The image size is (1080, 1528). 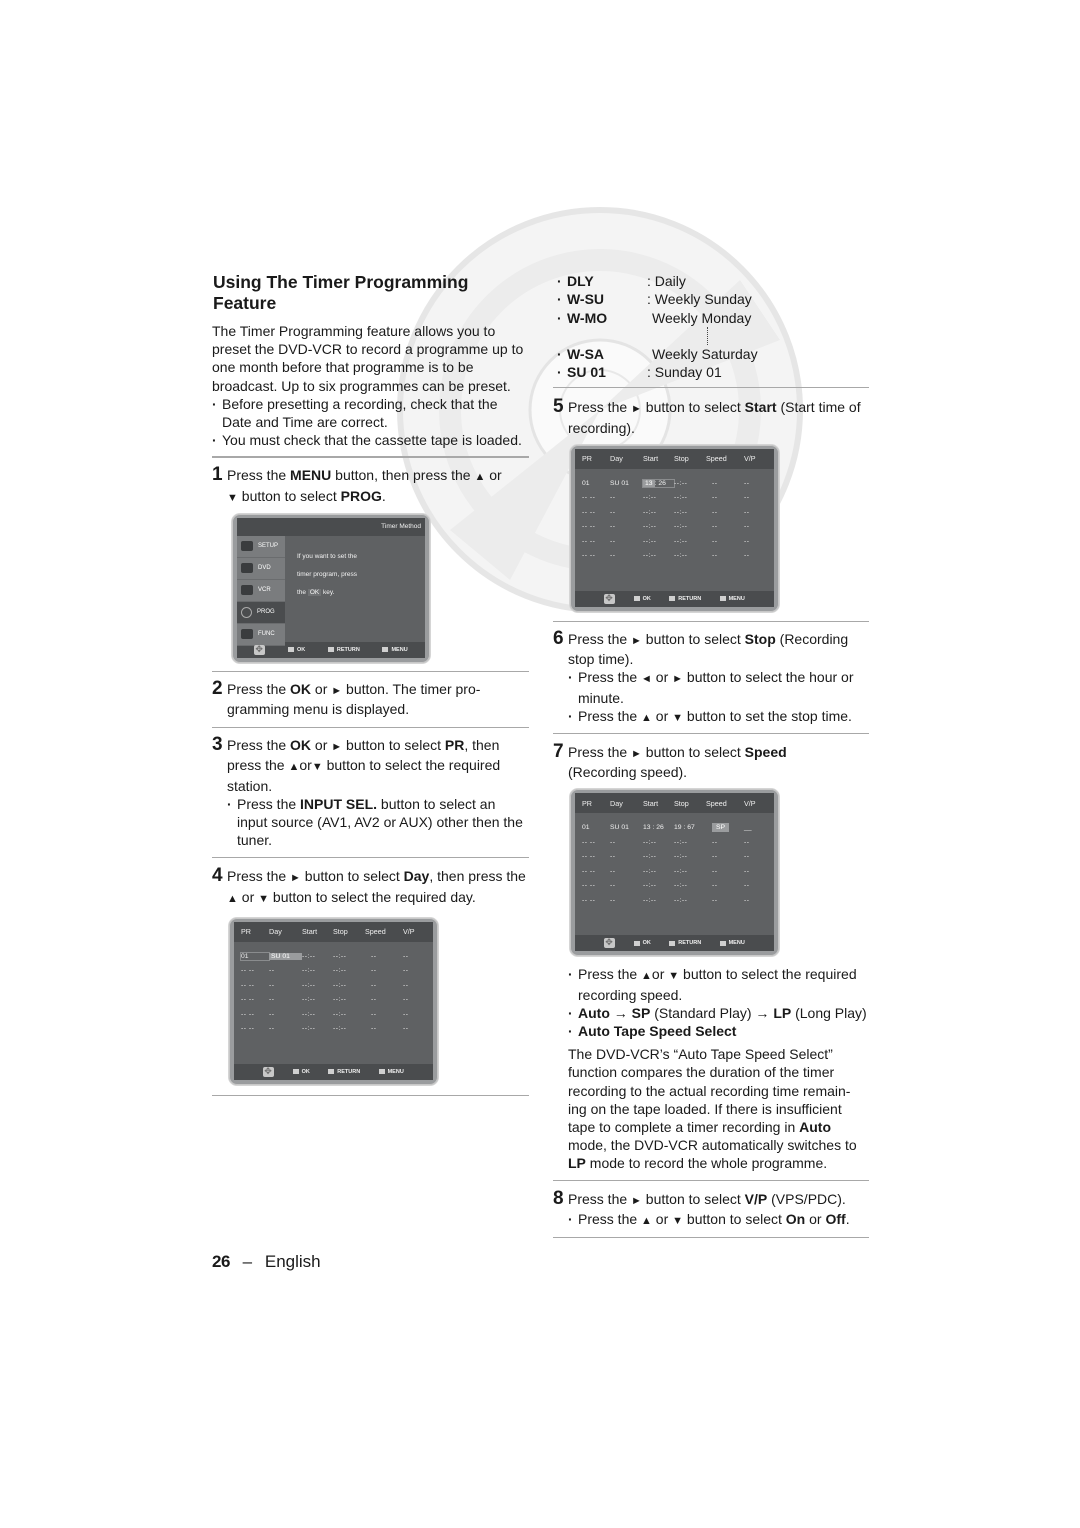 I want to click on off-label: Off, so click(x=835, y=1218).